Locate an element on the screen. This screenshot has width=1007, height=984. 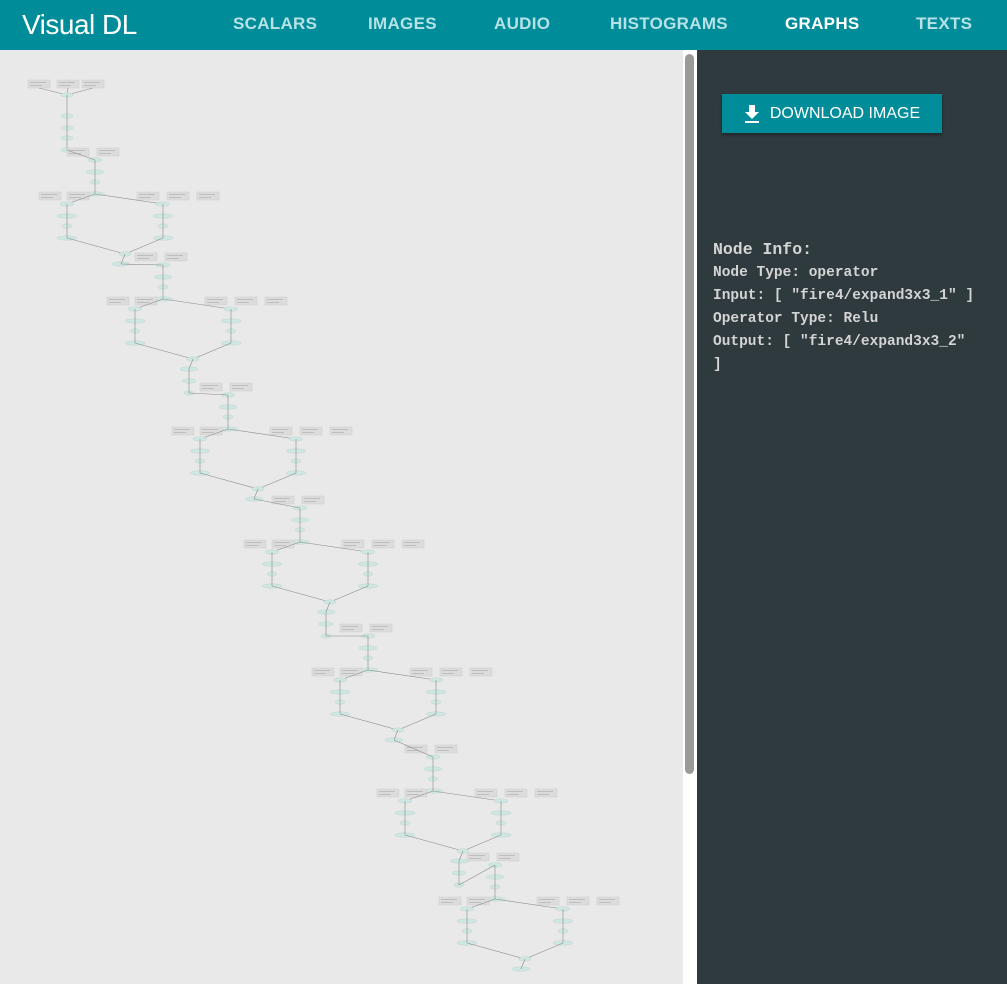
node-operator-type: Operator Type: Relu is located at coordinates (796, 319).